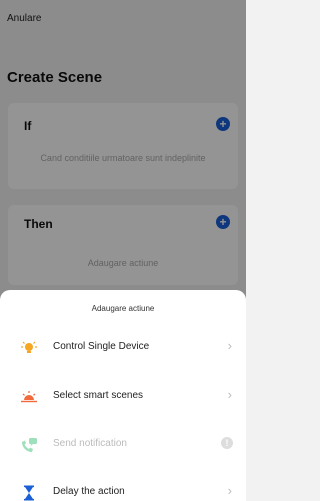  I want to click on item-label: Delay the action, so click(89, 491).